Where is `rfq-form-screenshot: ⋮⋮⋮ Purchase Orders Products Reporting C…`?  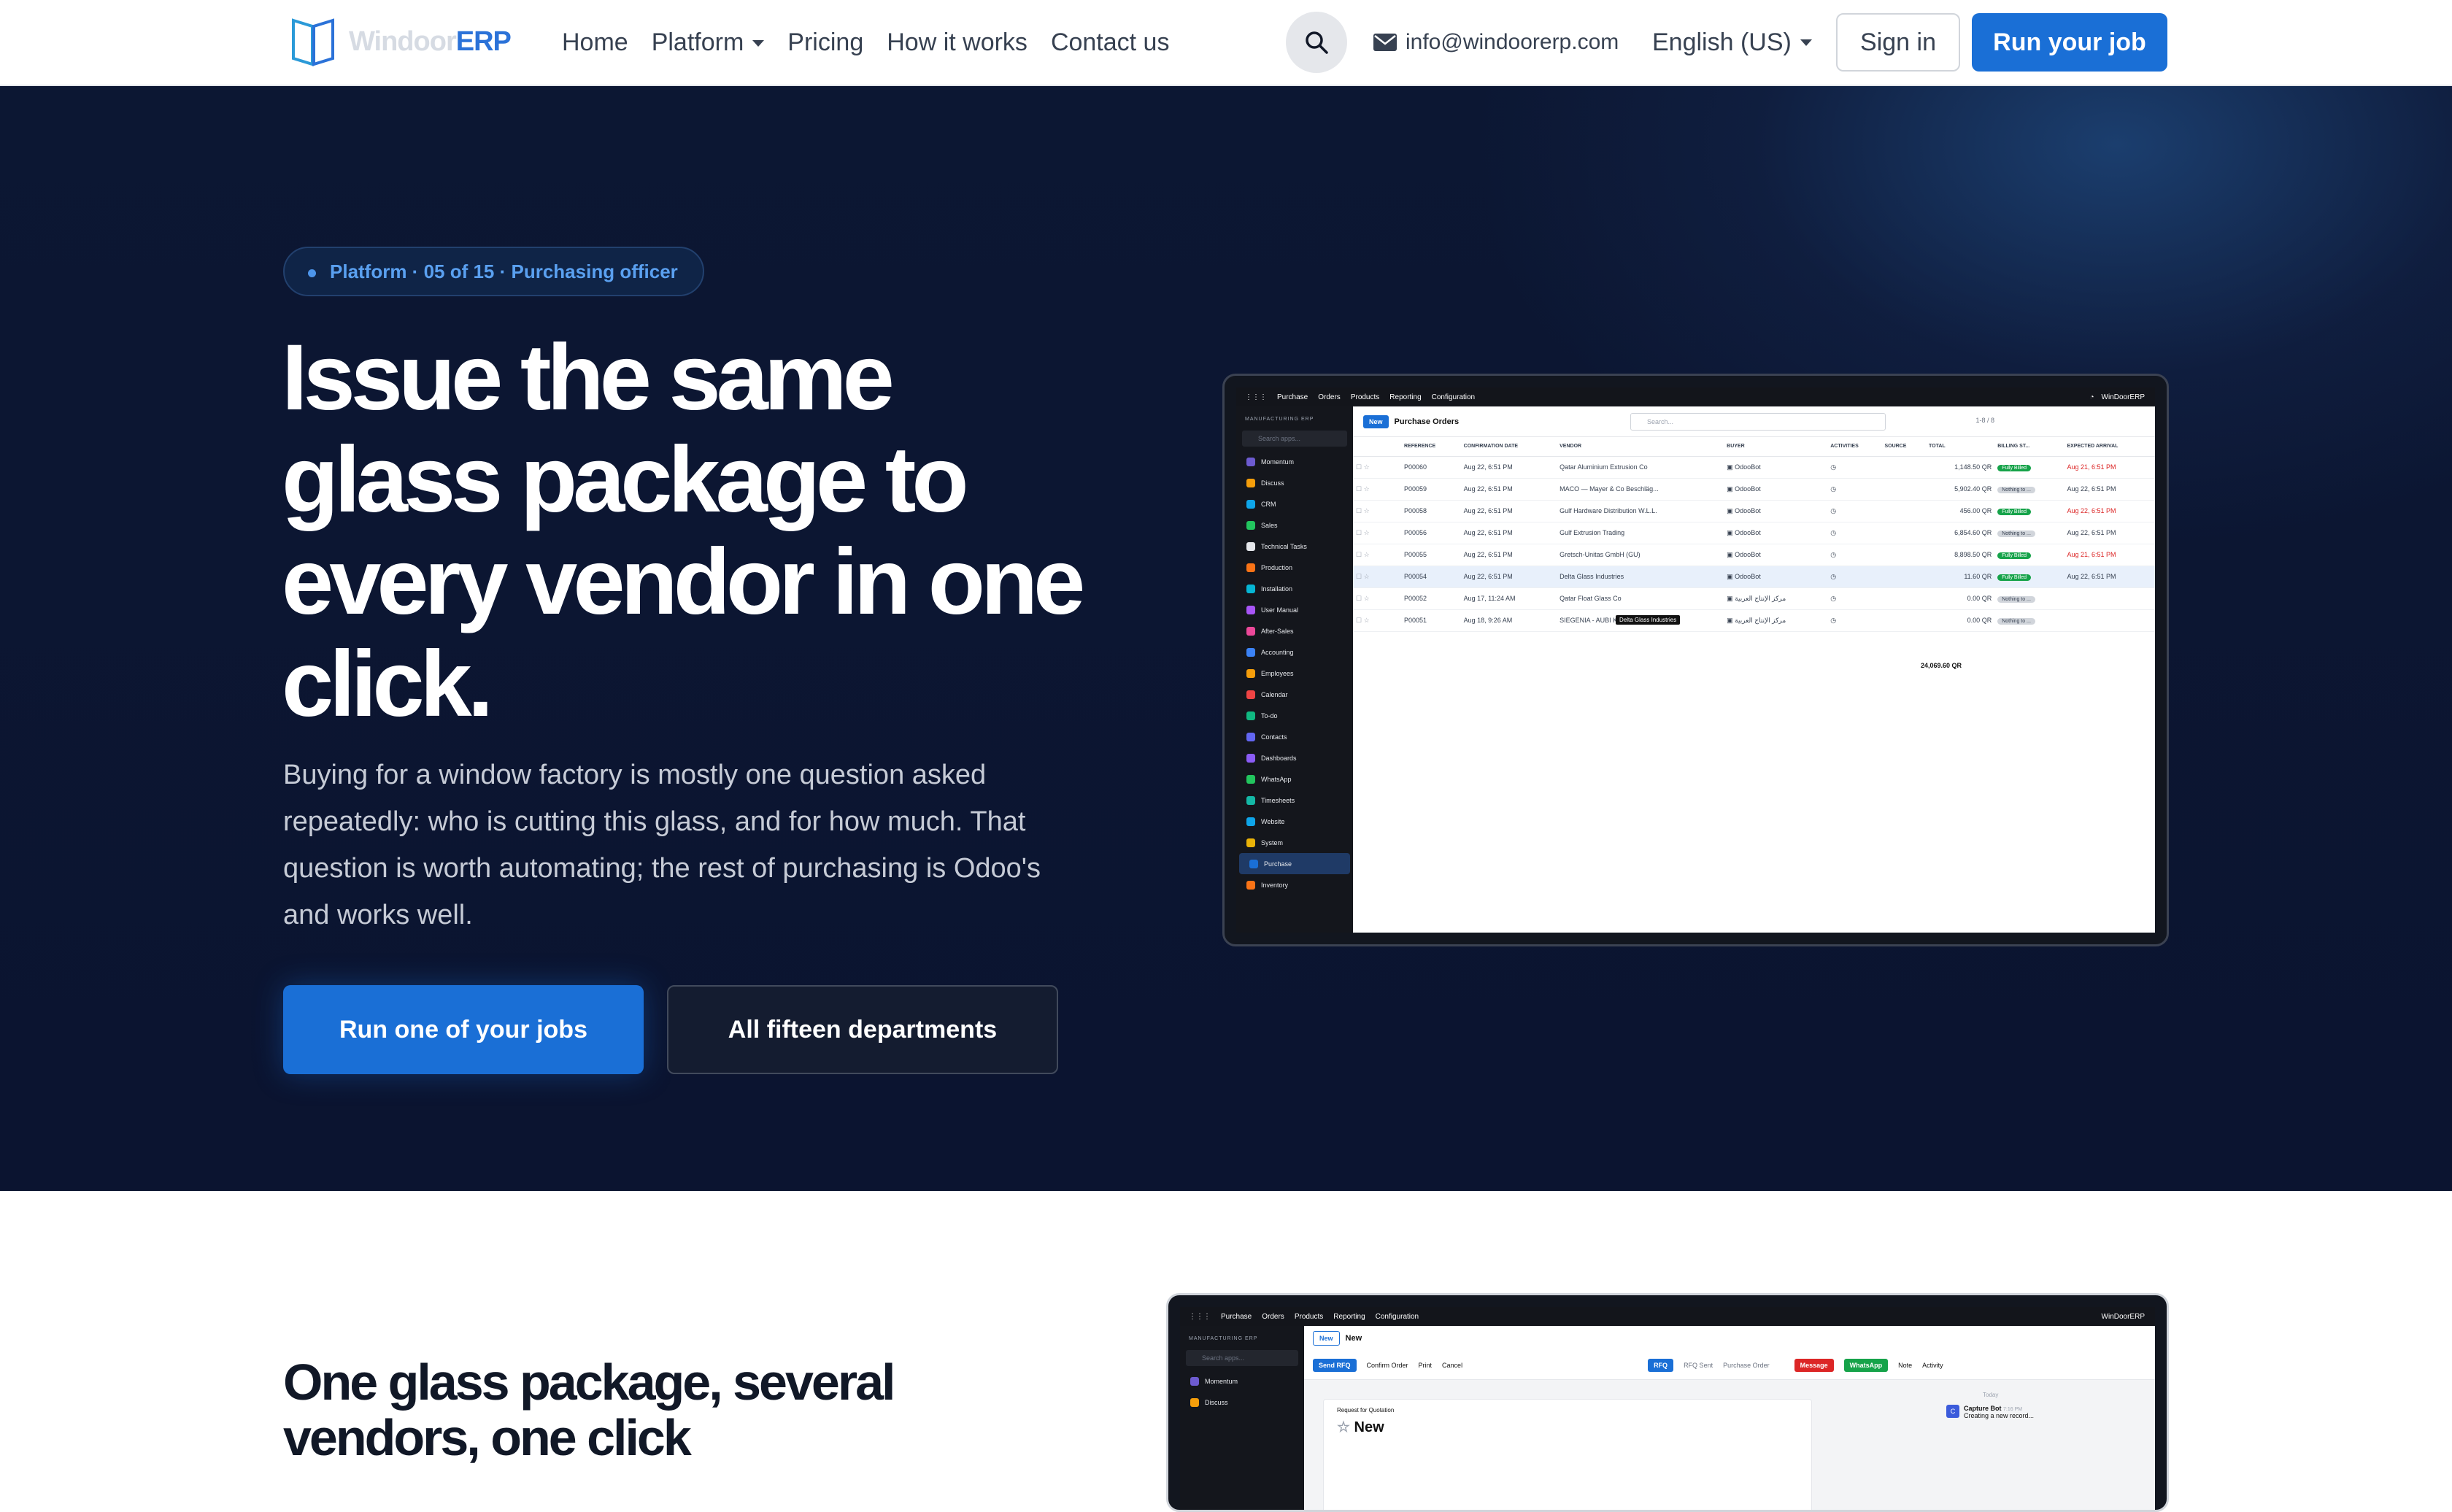 rfq-form-screenshot: ⋮⋮⋮ Purchase Orders Products Reporting C… is located at coordinates (1667, 1402).